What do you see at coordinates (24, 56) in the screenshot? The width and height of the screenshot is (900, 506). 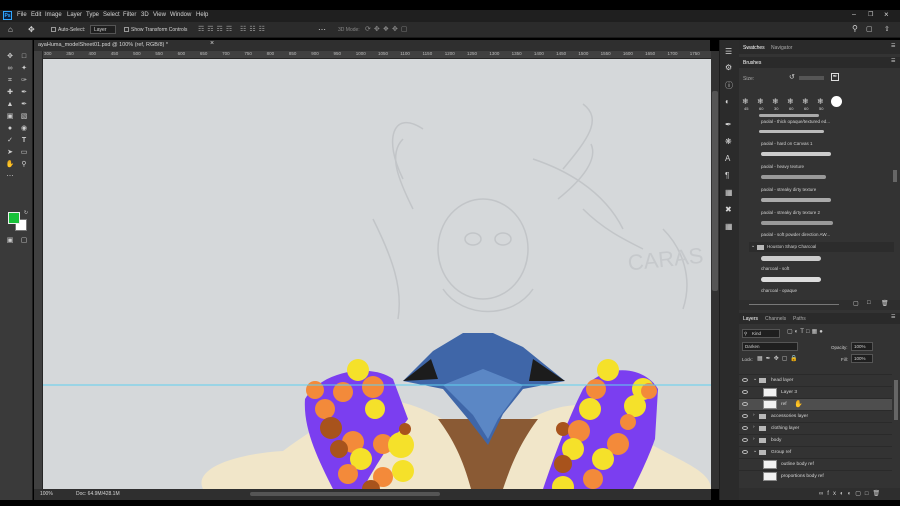 I see `marquee-tool-icon: □` at bounding box center [24, 56].